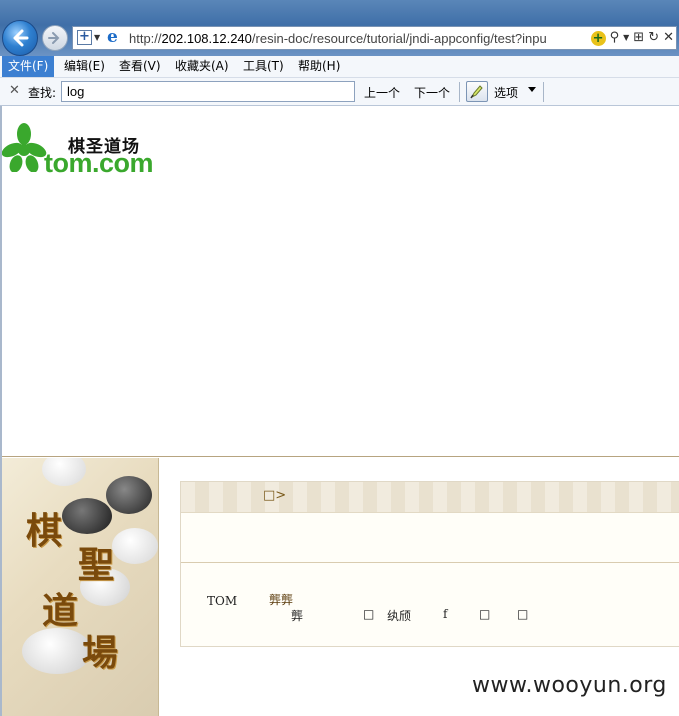  Describe the element at coordinates (84, 37) in the screenshot. I see `compat-view-icon: +` at that location.